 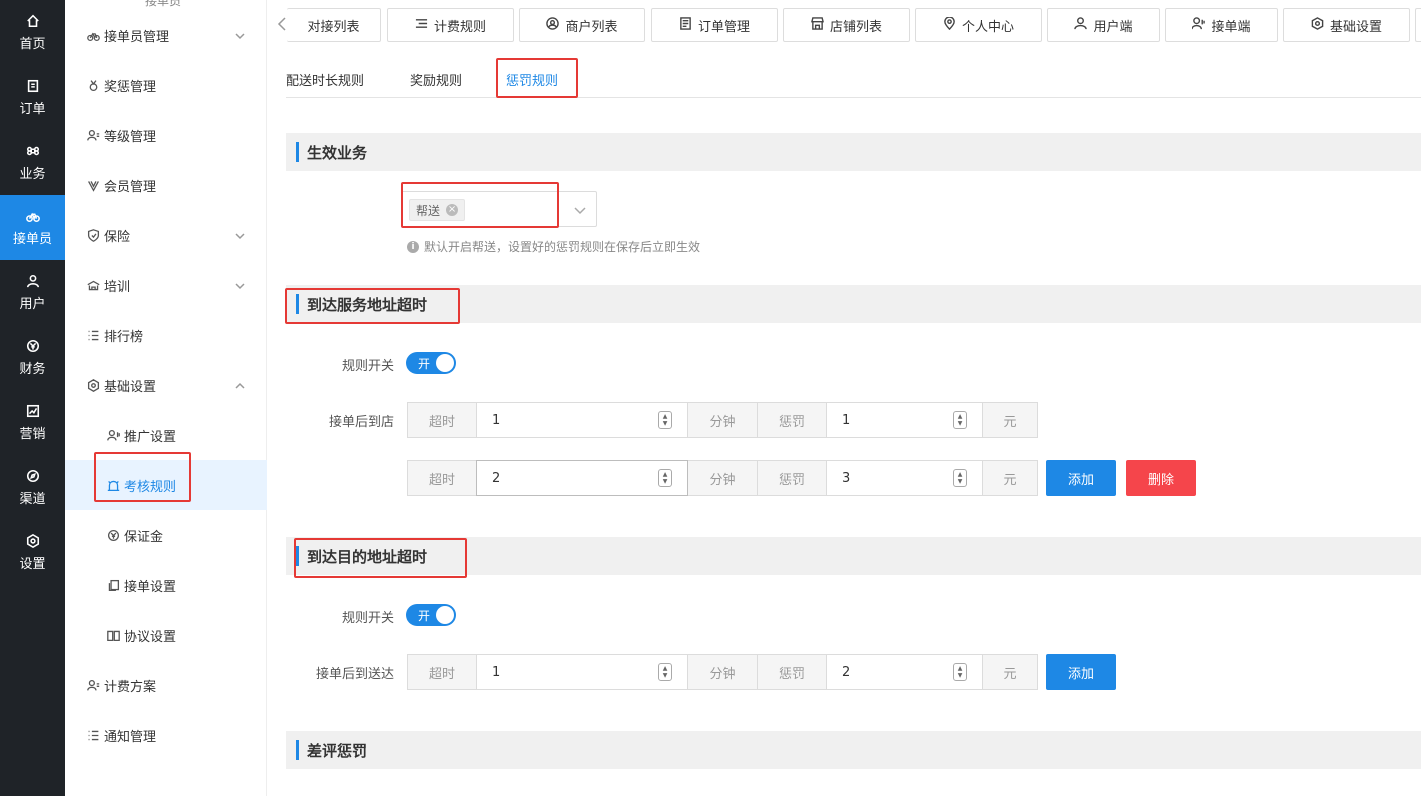 I want to click on sidebar-item-label: 基础设置, so click(x=130, y=387).